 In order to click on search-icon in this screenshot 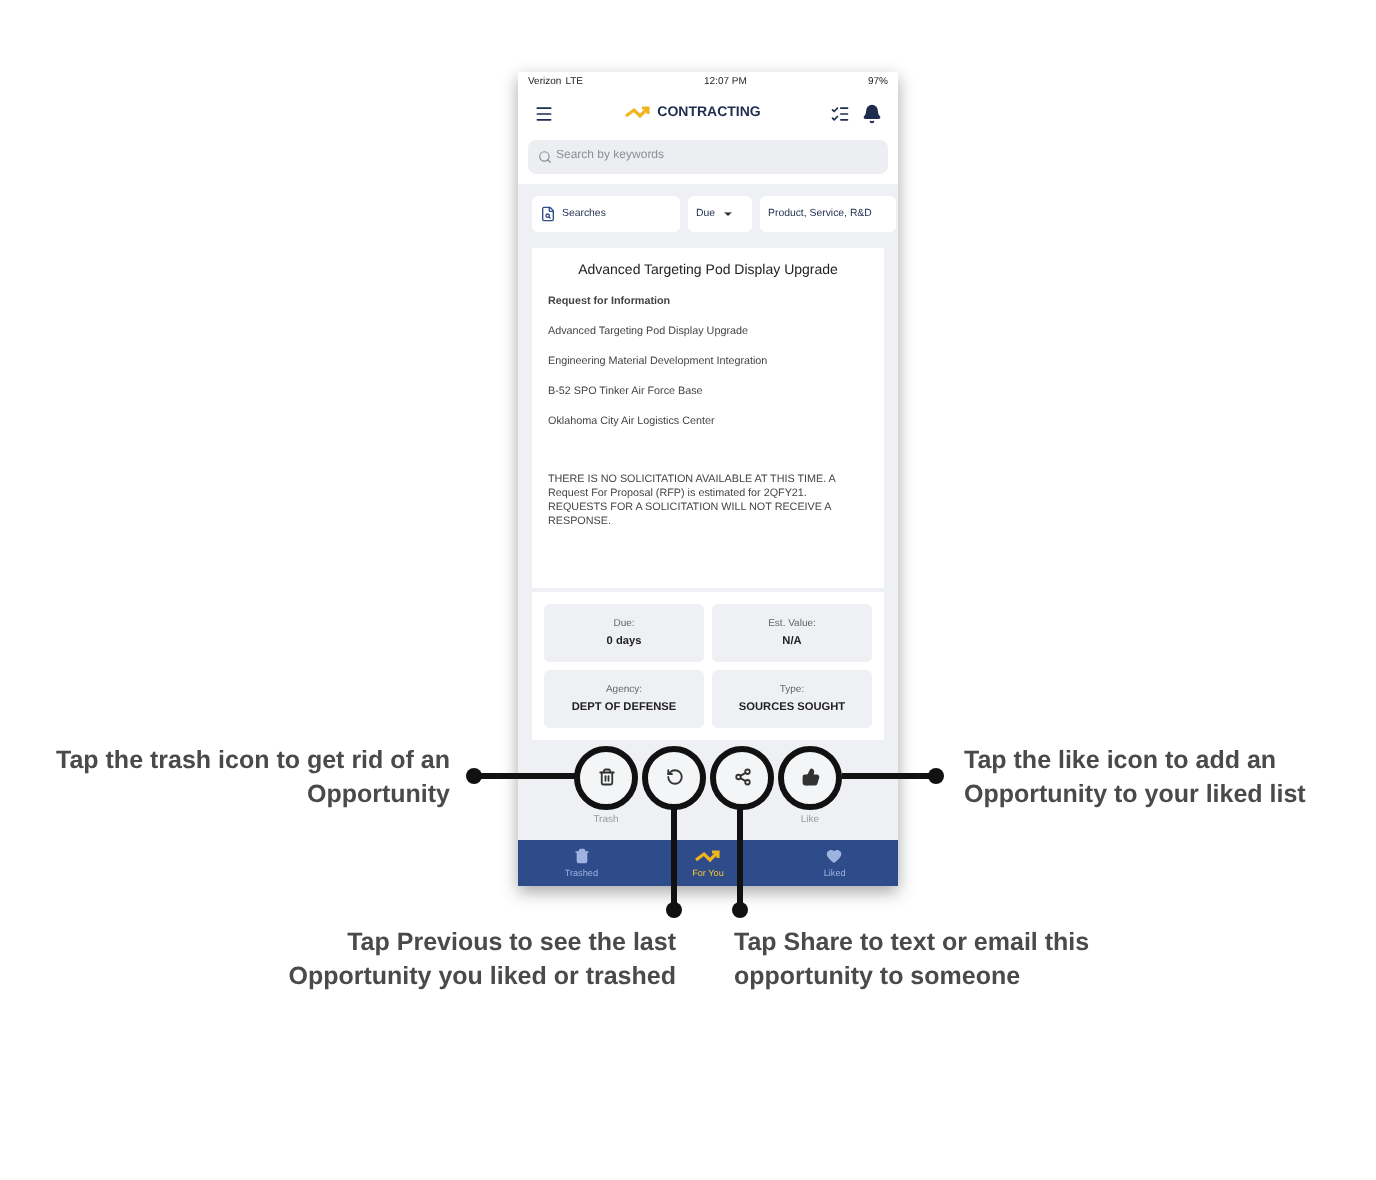, I will do `click(545, 156)`.